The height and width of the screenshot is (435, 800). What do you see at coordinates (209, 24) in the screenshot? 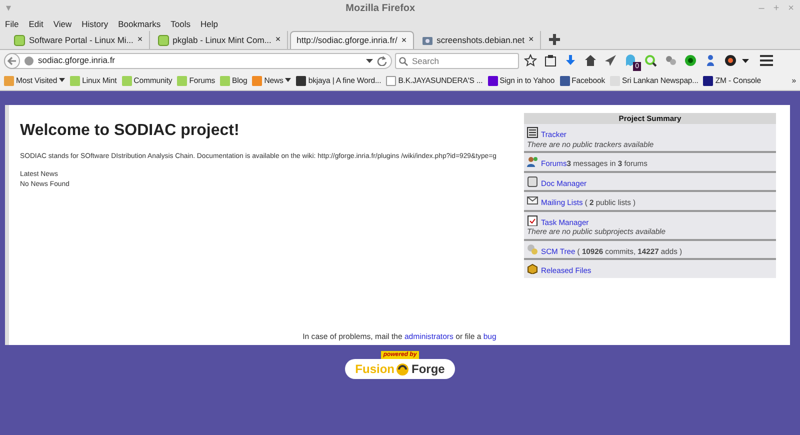
I see `menu-item: Help` at bounding box center [209, 24].